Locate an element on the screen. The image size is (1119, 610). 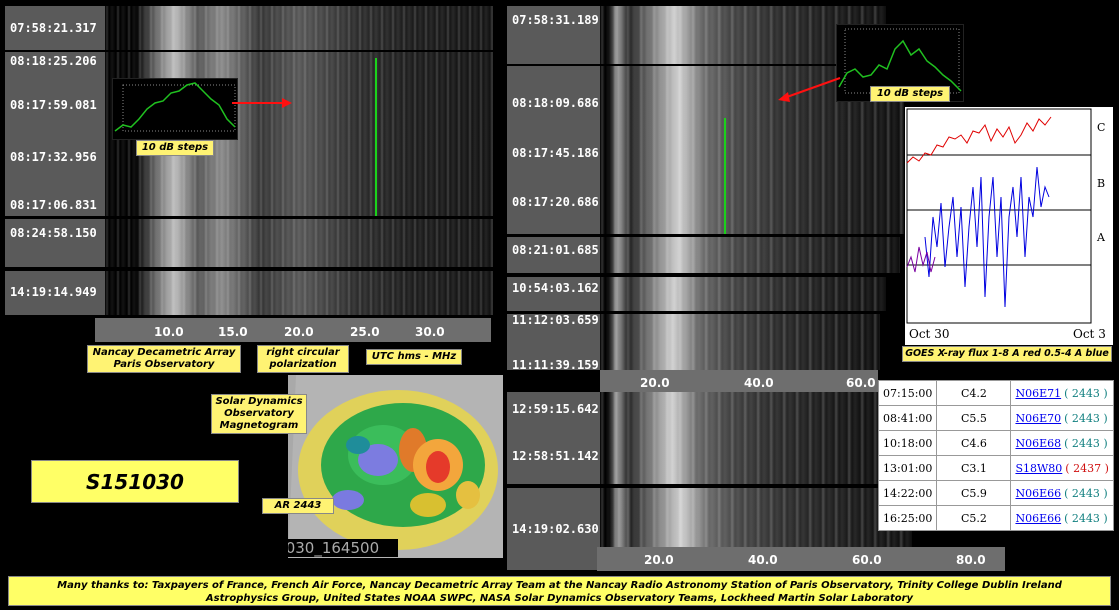
timestamp-label: 08:21:01.685 is located at coordinates (555, 250).